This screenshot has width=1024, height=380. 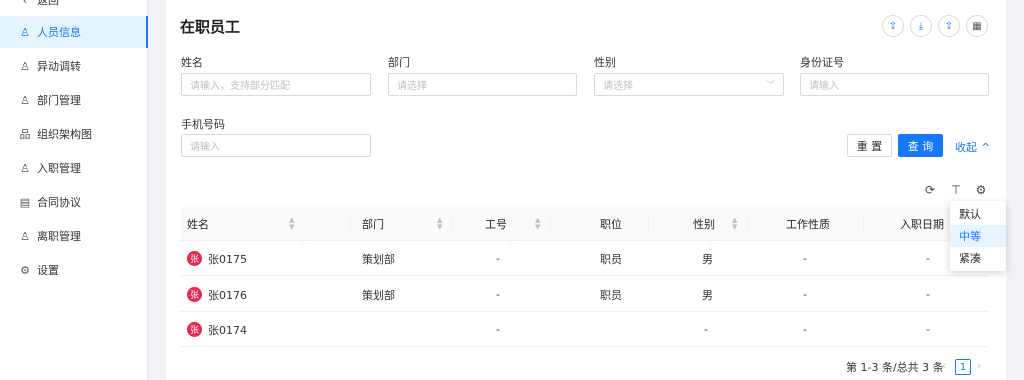 I want to click on upload-icon: ⇪, so click(x=893, y=26).